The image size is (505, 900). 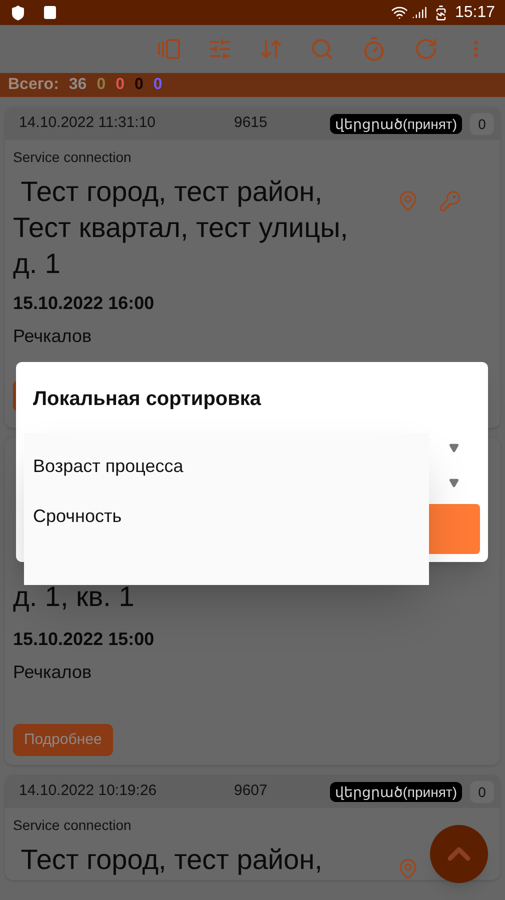 I want to click on key-icon, so click(x=450, y=201).